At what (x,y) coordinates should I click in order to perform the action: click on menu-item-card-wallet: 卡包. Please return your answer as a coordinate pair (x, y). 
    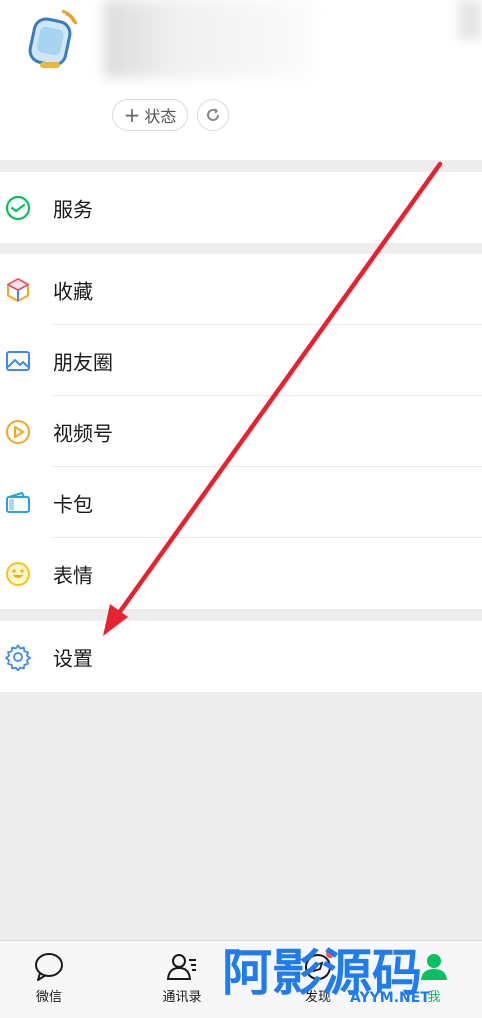
    Looking at the image, I should click on (241, 502).